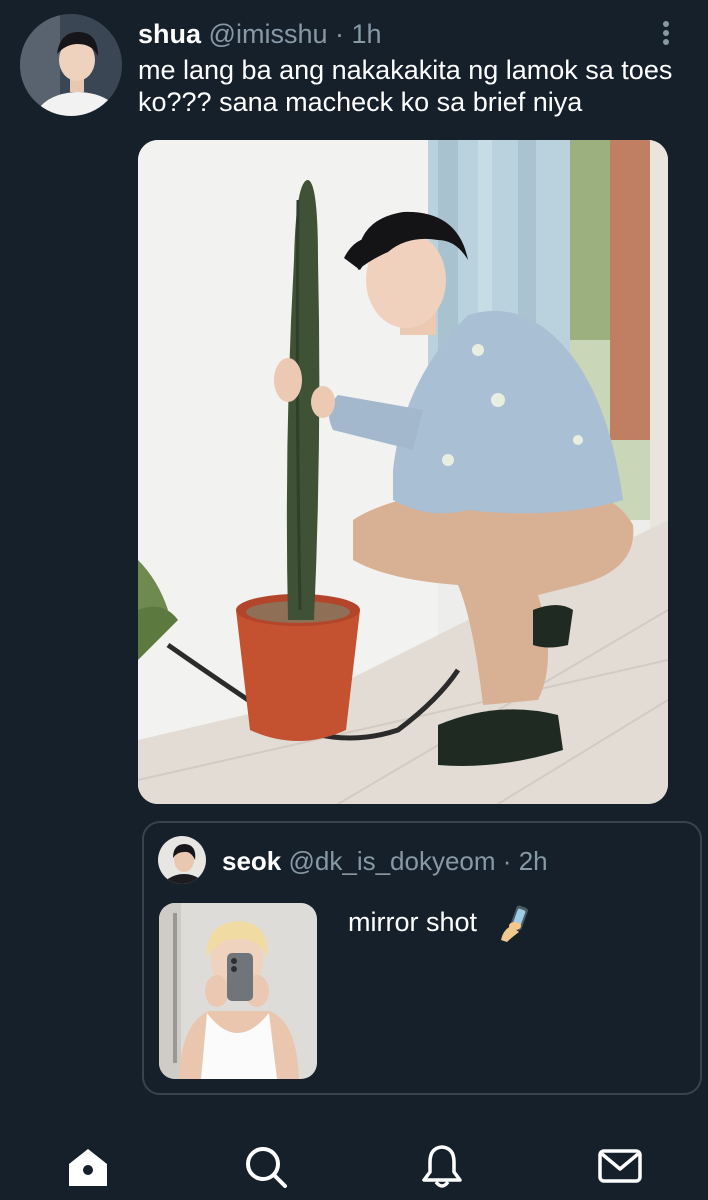  Describe the element at coordinates (238, 991) in the screenshot. I see `quoted-tweet-photo` at that location.